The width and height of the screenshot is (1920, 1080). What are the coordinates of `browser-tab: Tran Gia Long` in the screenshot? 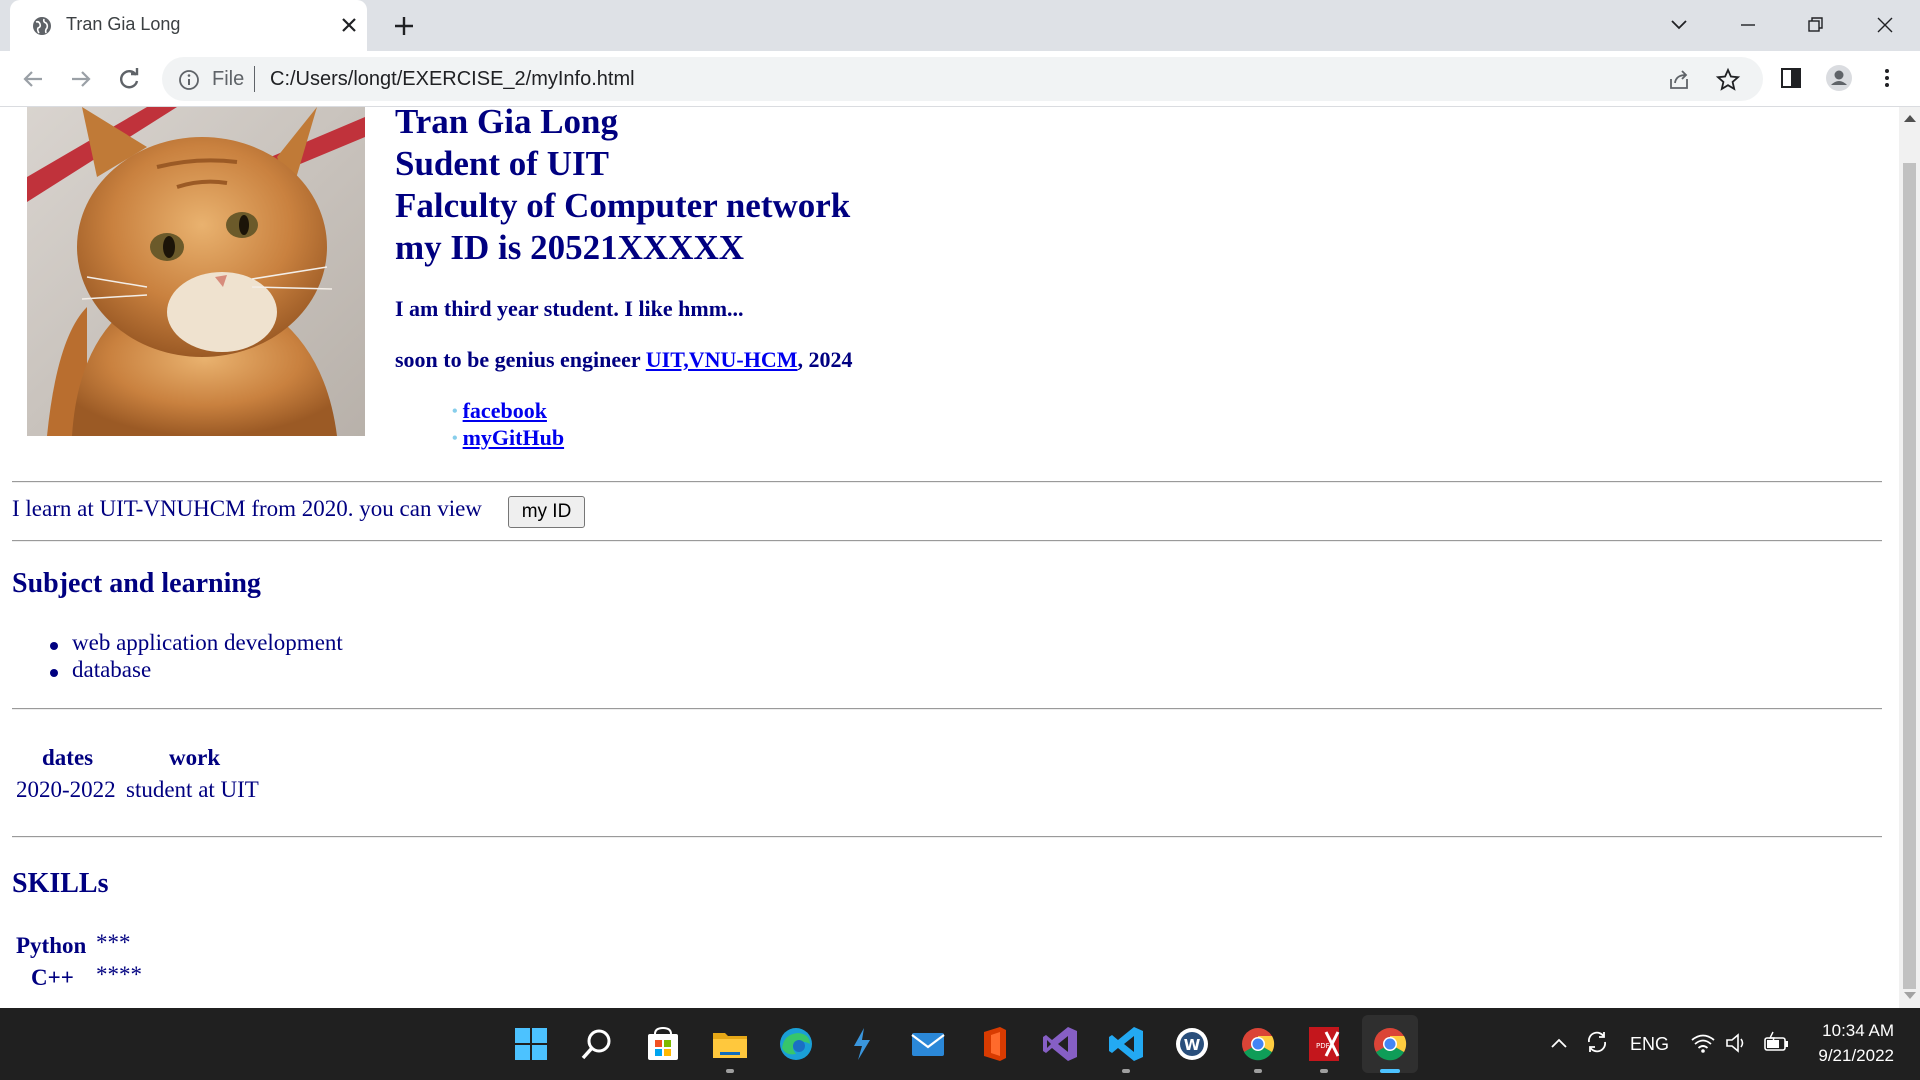 It's located at (188, 25).